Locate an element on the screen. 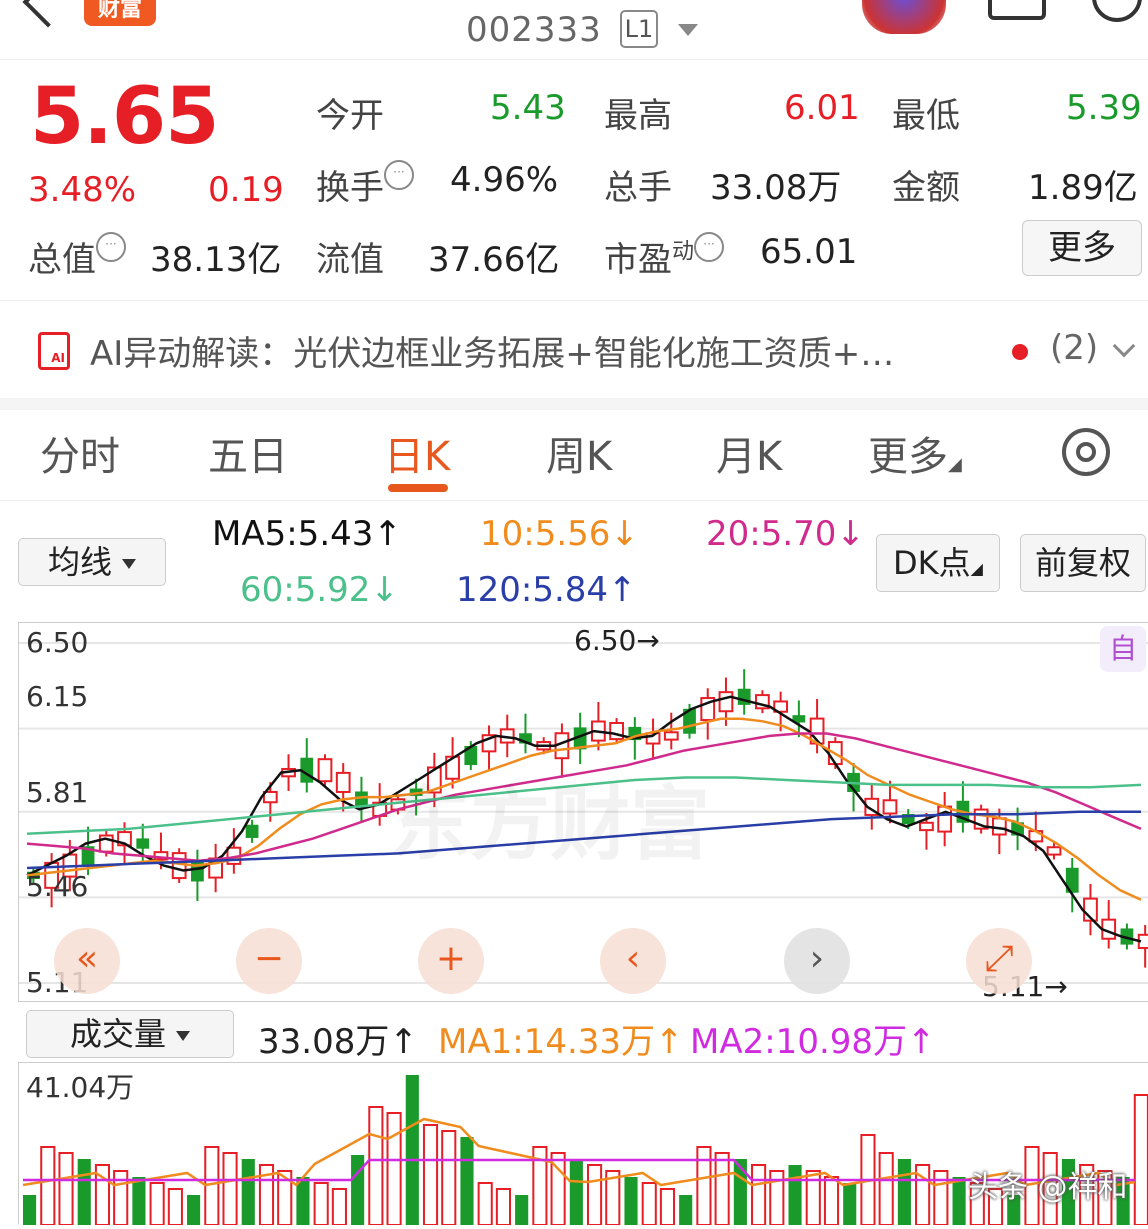 Image resolution: width=1148 pixels, height=1229 pixels. change-percent: 3.48% is located at coordinates (82, 190).